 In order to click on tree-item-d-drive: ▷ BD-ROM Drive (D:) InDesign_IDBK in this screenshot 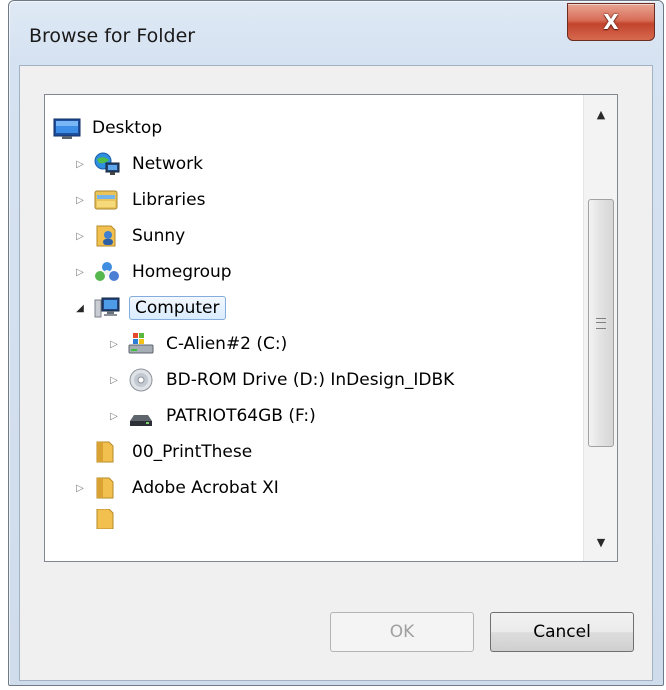, I will do `click(282, 380)`.